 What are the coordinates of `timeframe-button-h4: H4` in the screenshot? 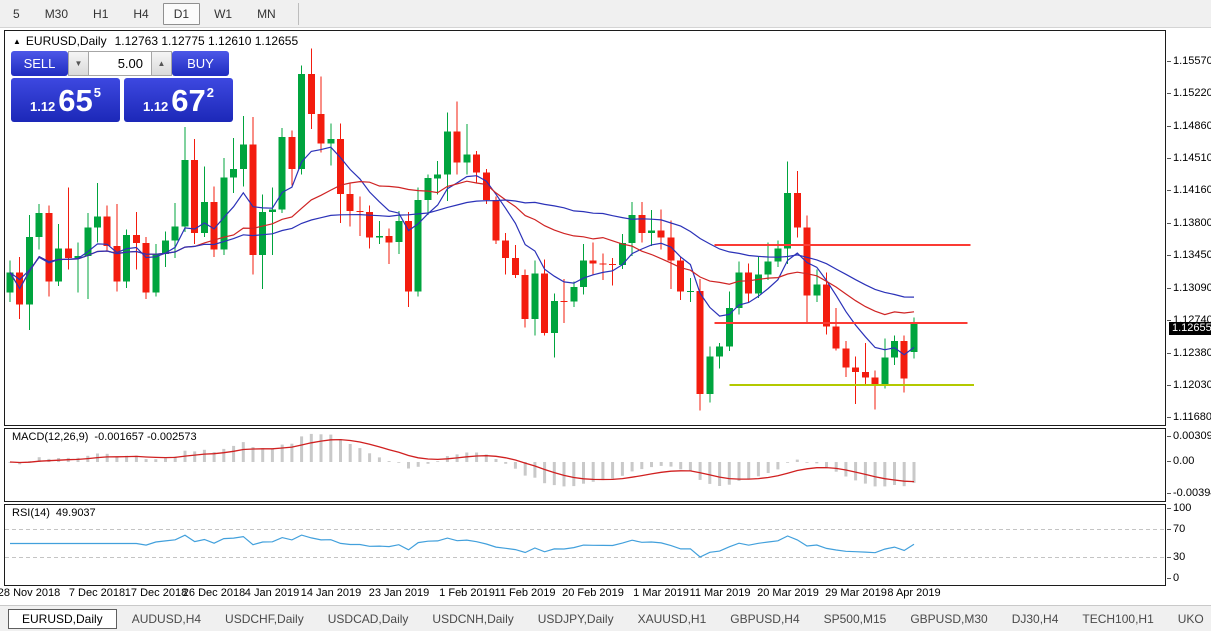 It's located at (140, 14).